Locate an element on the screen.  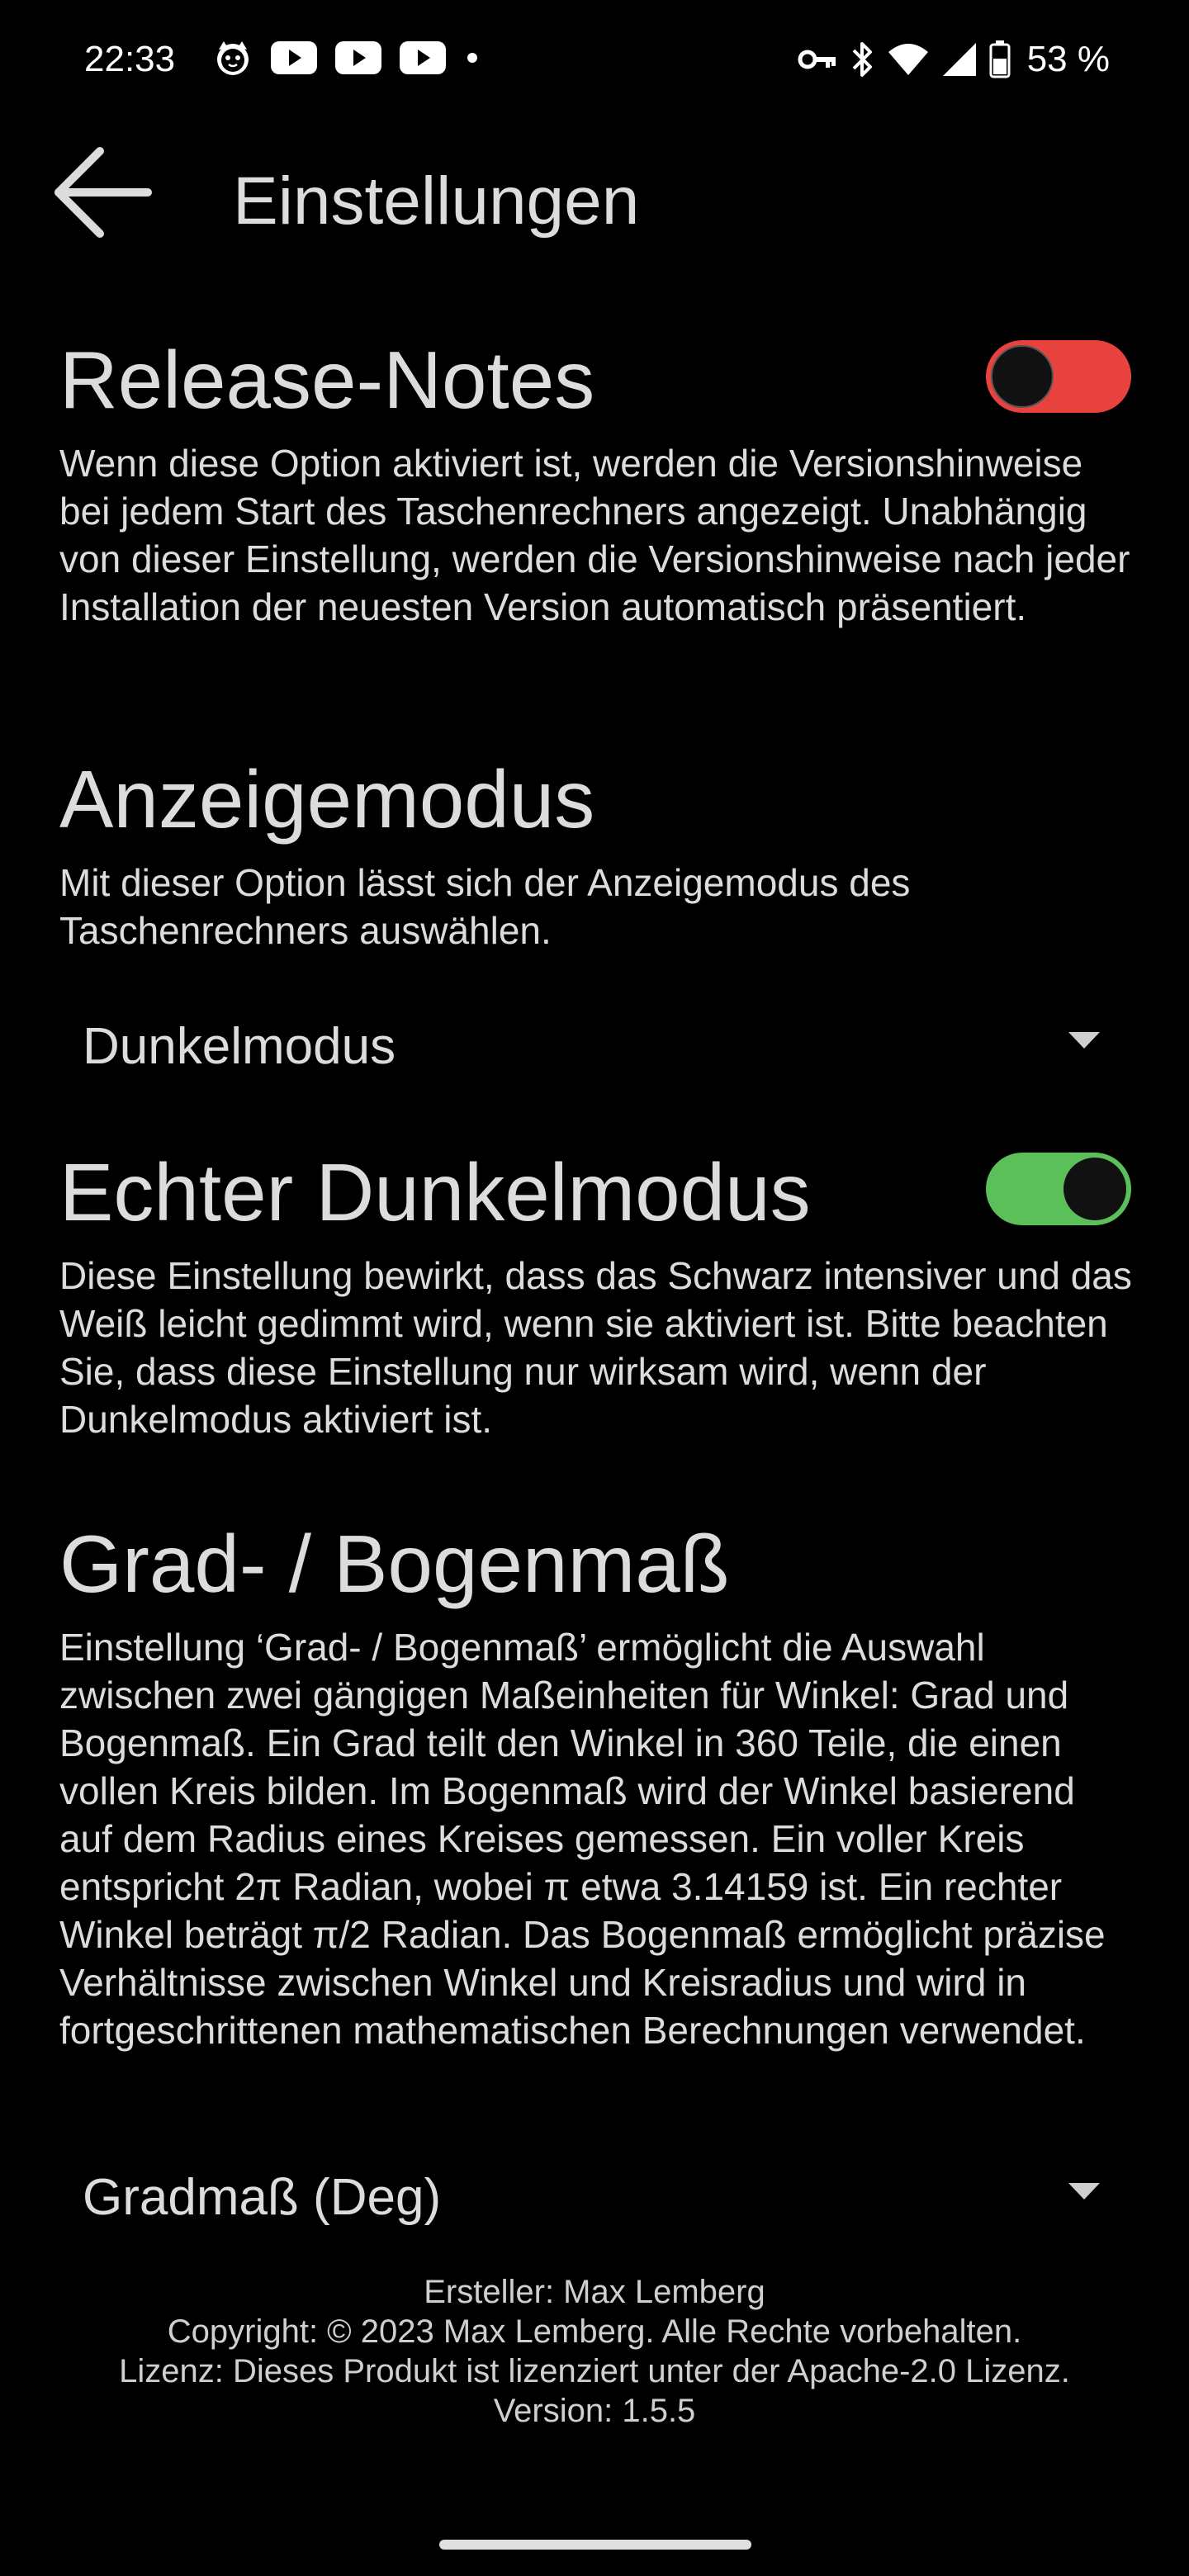
true-dark-mode-toggle is located at coordinates (1058, 1189).